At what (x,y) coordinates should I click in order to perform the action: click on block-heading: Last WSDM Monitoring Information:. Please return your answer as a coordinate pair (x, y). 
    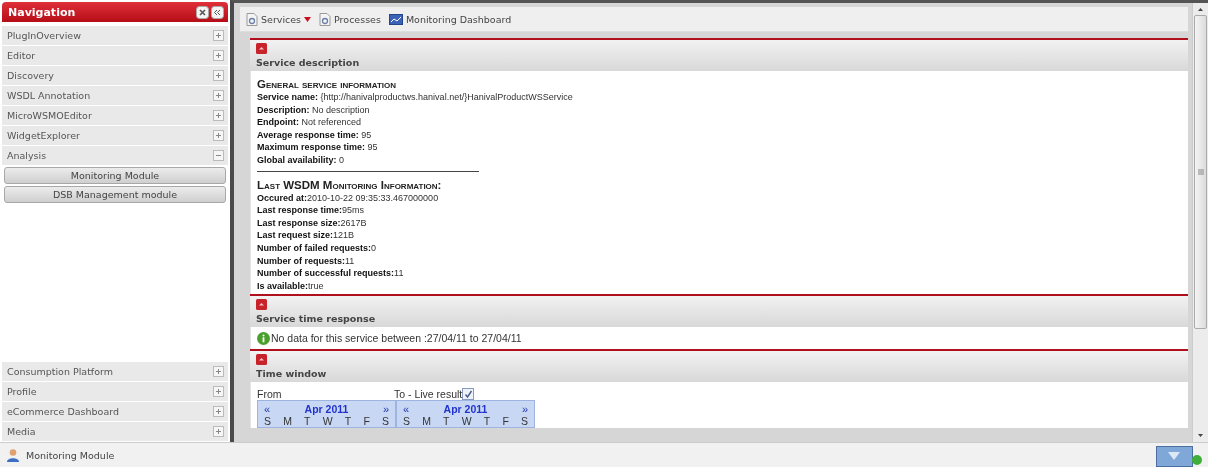
    Looking at the image, I should click on (350, 184).